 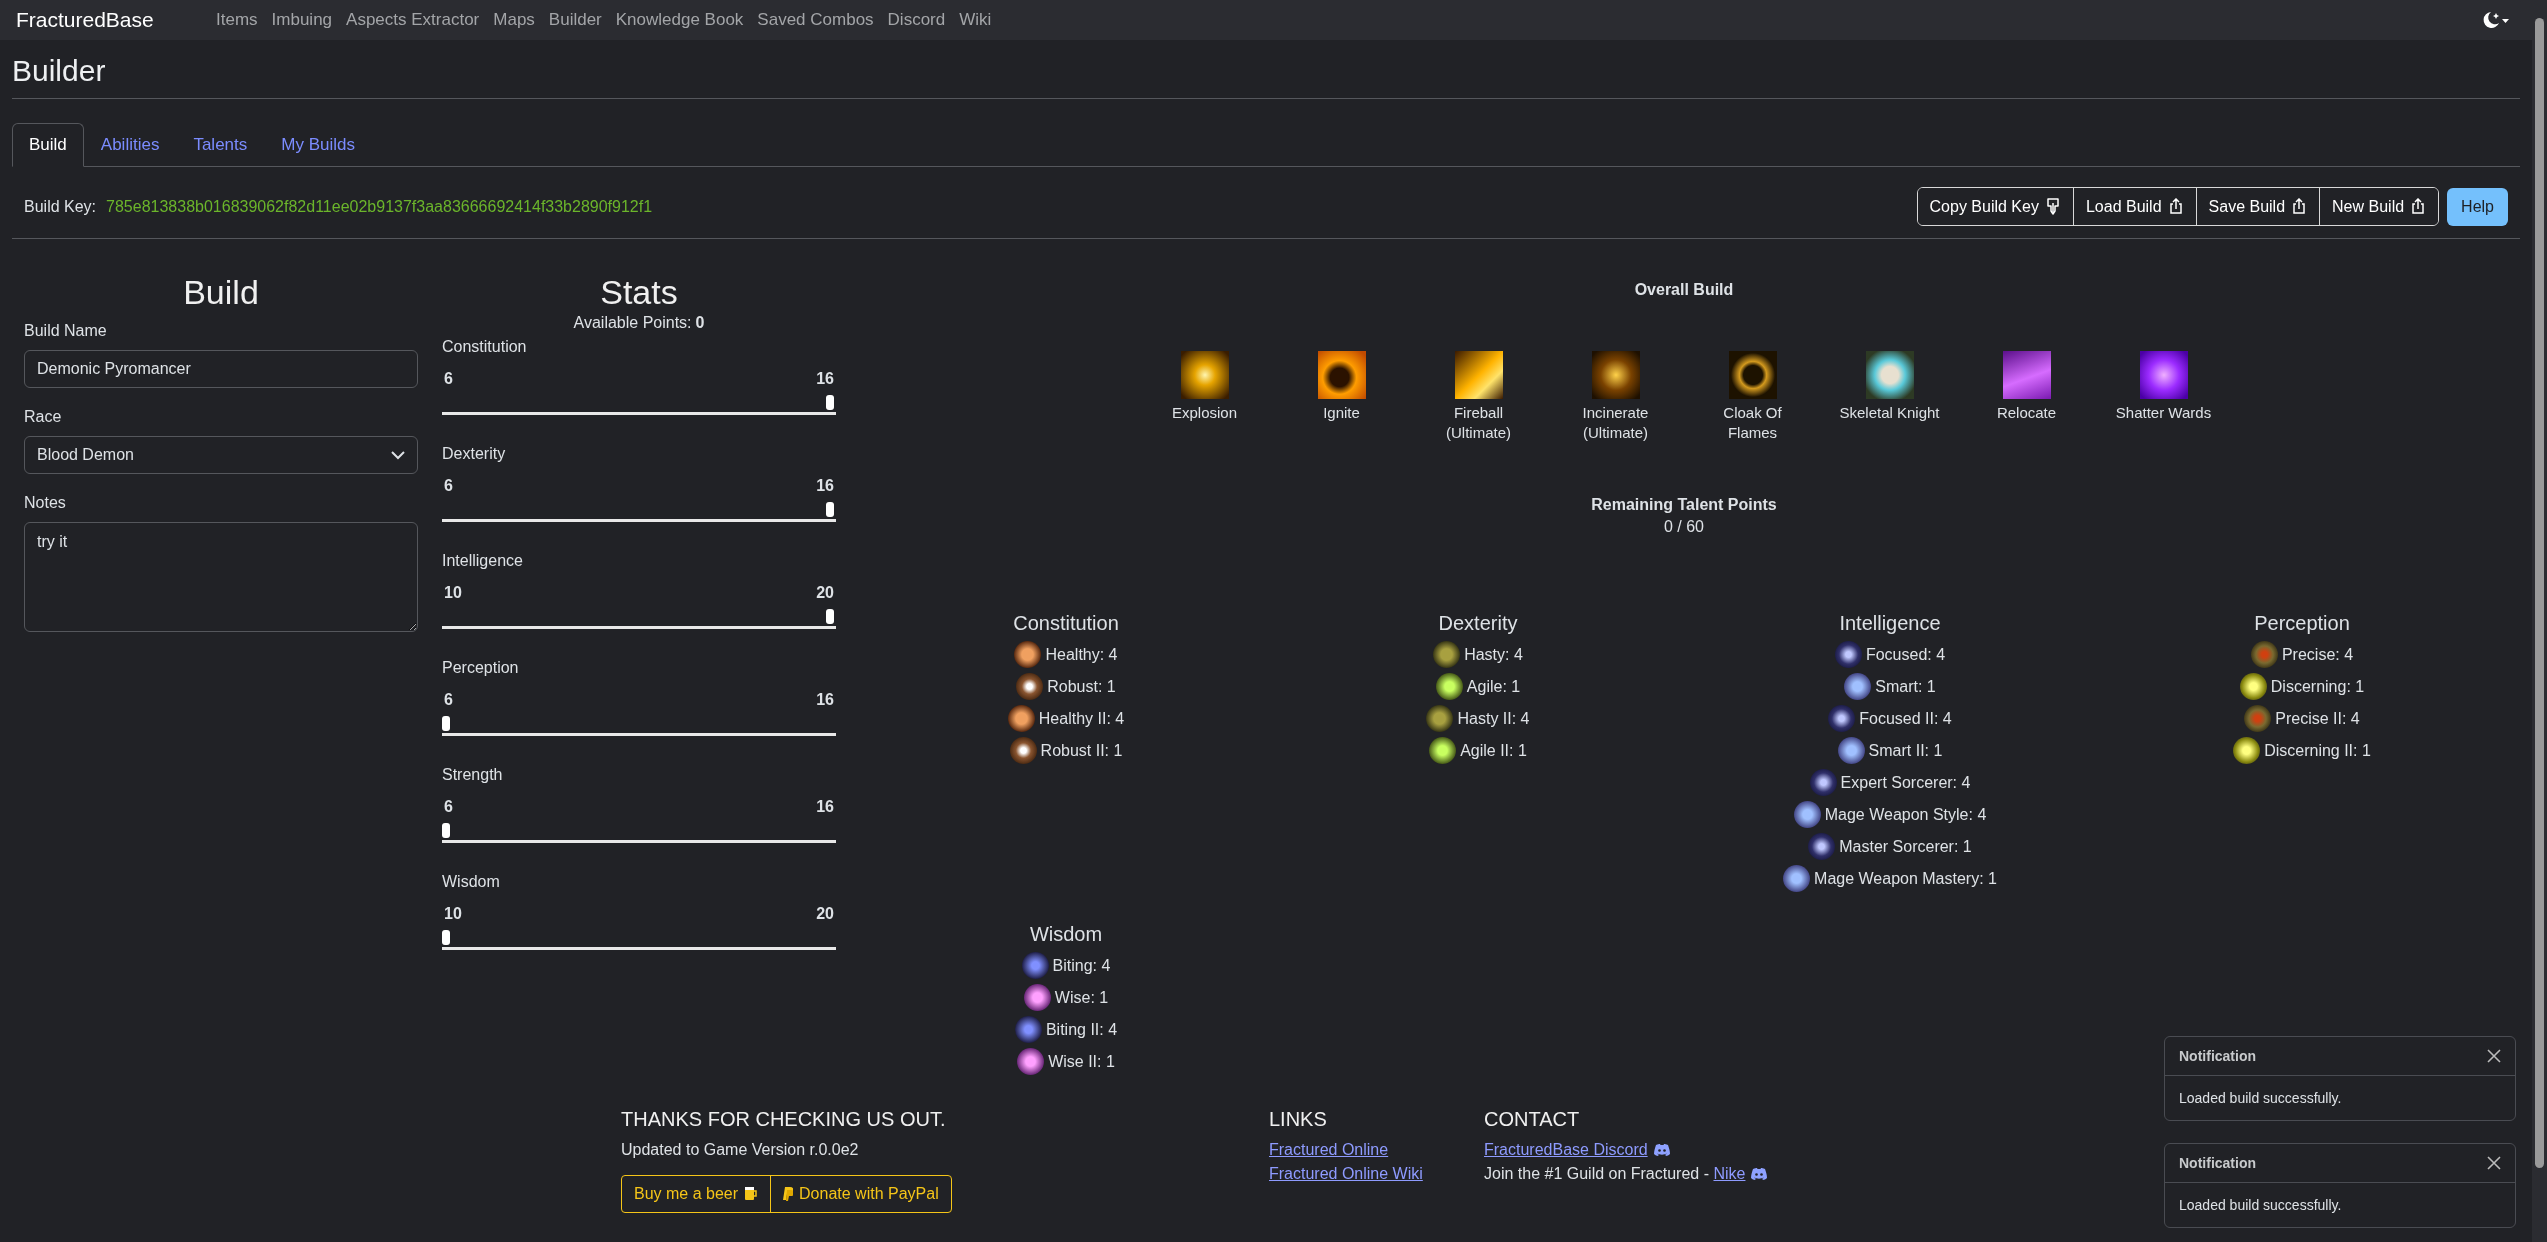 What do you see at coordinates (975, 20) in the screenshot?
I see `nav-link: Wiki` at bounding box center [975, 20].